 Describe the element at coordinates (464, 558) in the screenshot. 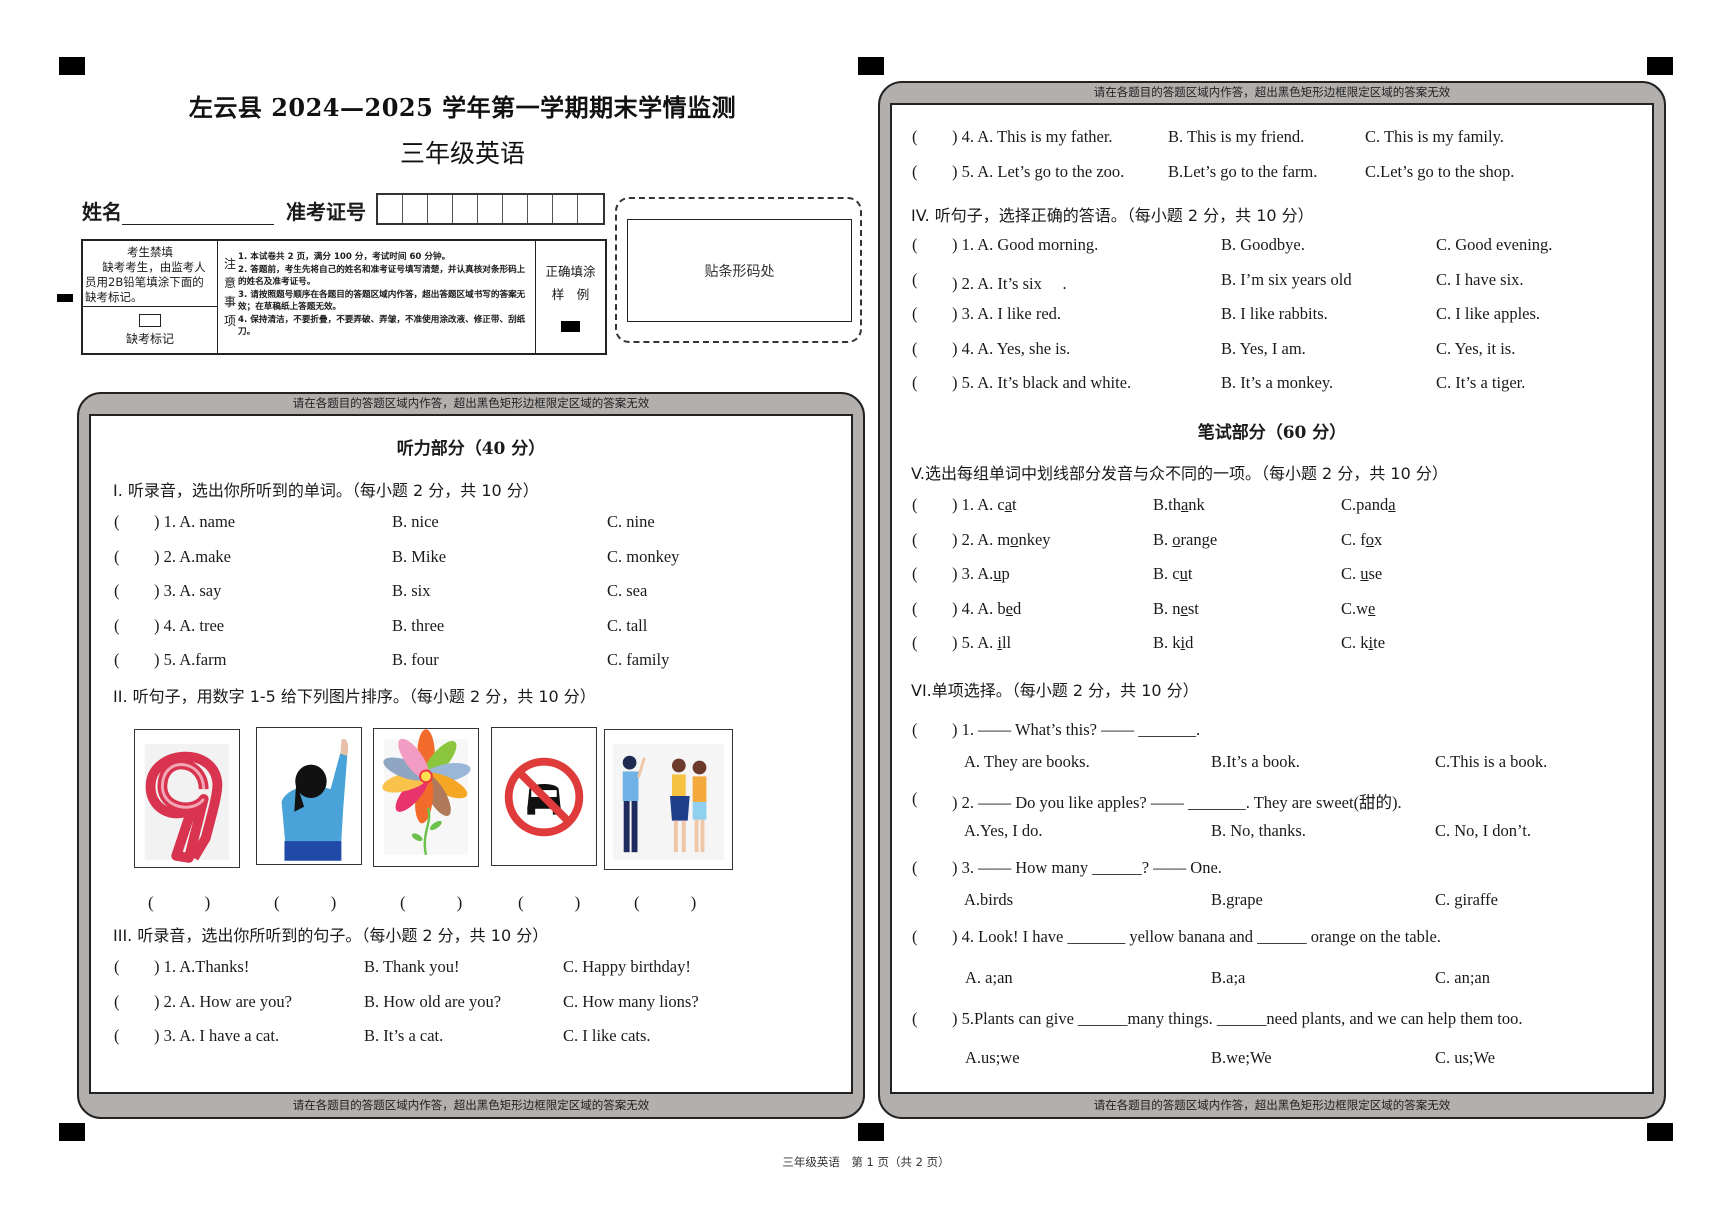

I see `question-row: () 2. A.make B. Mike C. monkey` at that location.